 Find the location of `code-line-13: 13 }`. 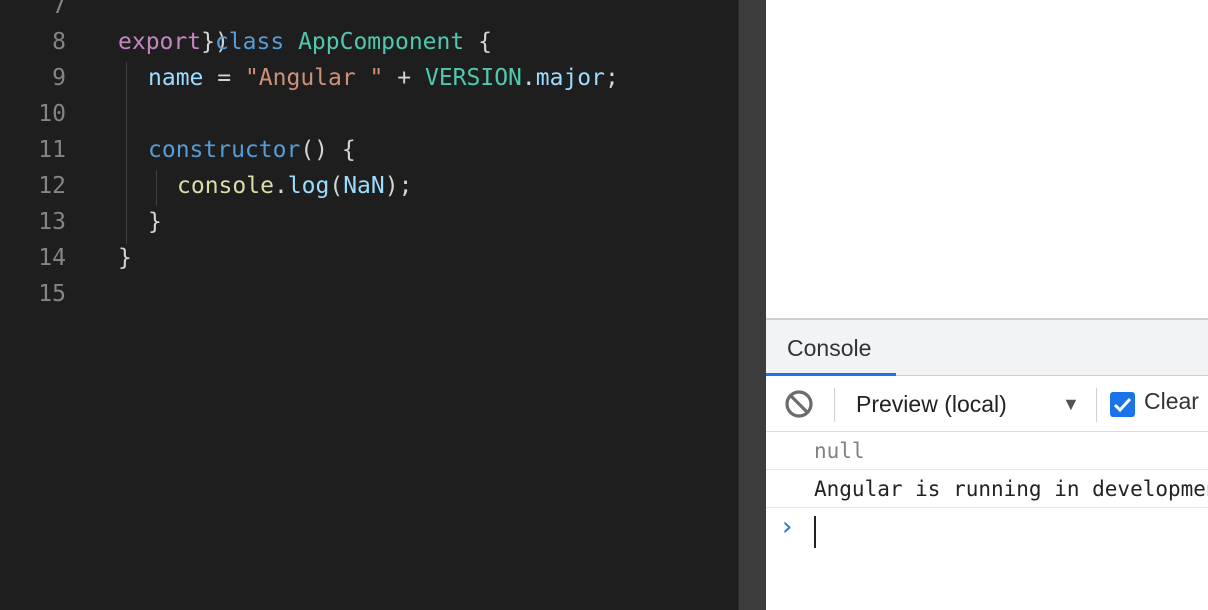

code-line-13: 13 } is located at coordinates (369, 222).